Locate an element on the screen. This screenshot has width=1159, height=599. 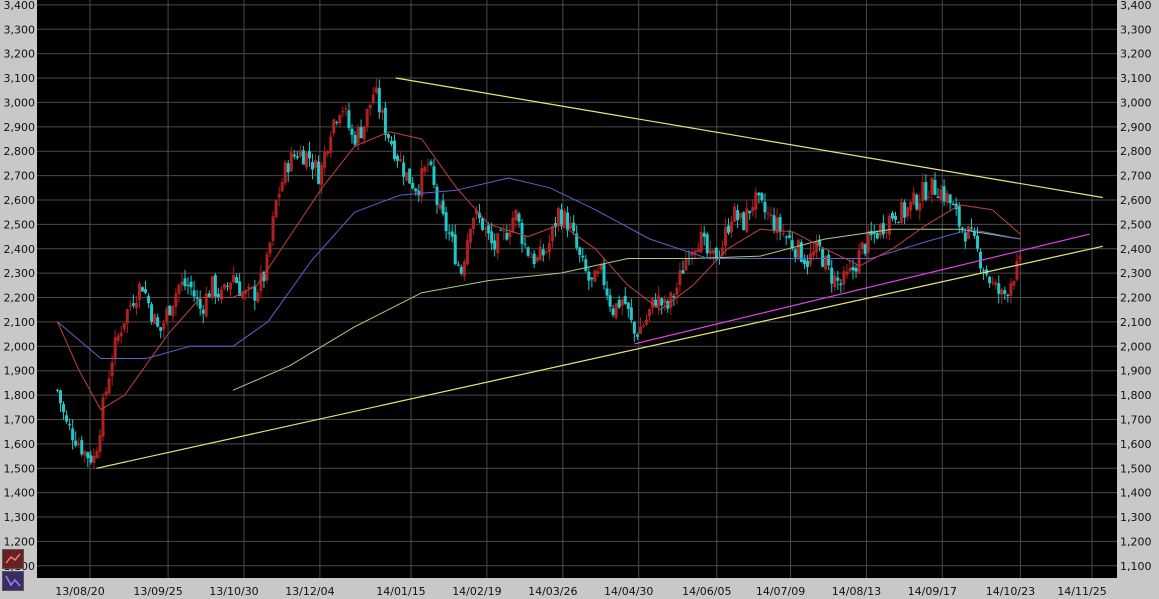
y-tick-label-left: 2,100 is located at coordinates (20, 322).